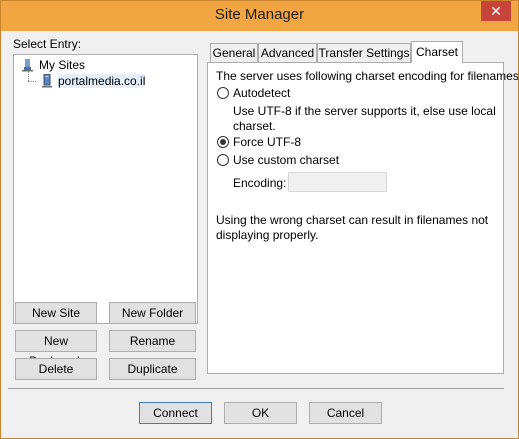 This screenshot has height=439, width=519. What do you see at coordinates (28, 65) in the screenshot?
I see `folder-icon` at bounding box center [28, 65].